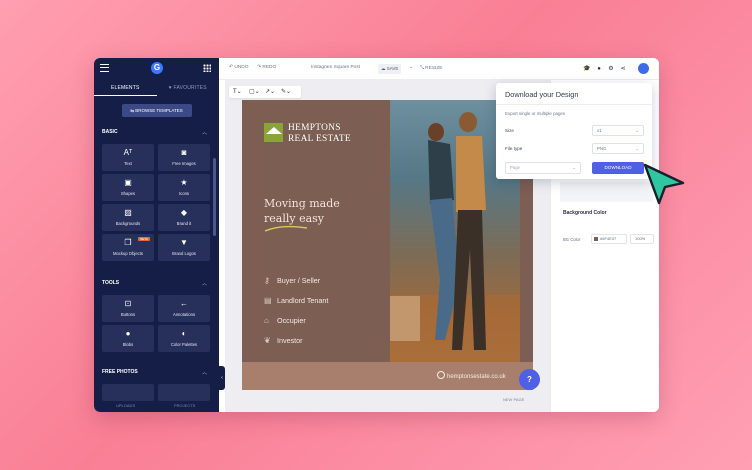 This screenshot has height=470, width=752. What do you see at coordinates (602, 148) in the screenshot?
I see `file-type-value: PNG` at bounding box center [602, 148].